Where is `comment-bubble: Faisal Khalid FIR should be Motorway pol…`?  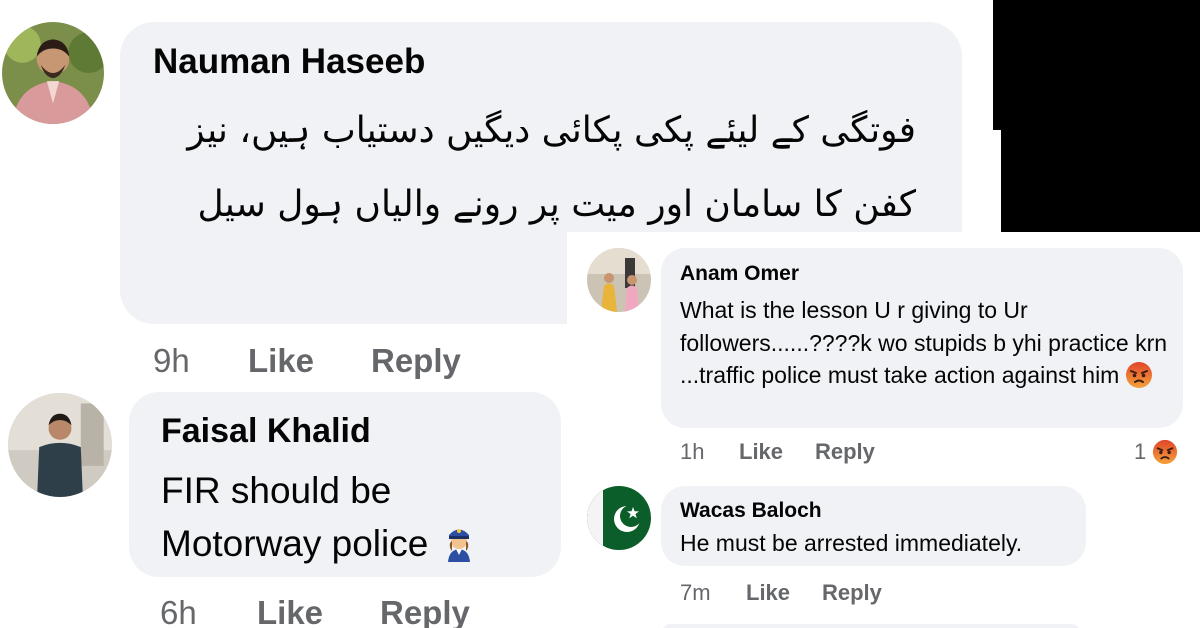 comment-bubble: Faisal Khalid FIR should be Motorway pol… is located at coordinates (345, 484).